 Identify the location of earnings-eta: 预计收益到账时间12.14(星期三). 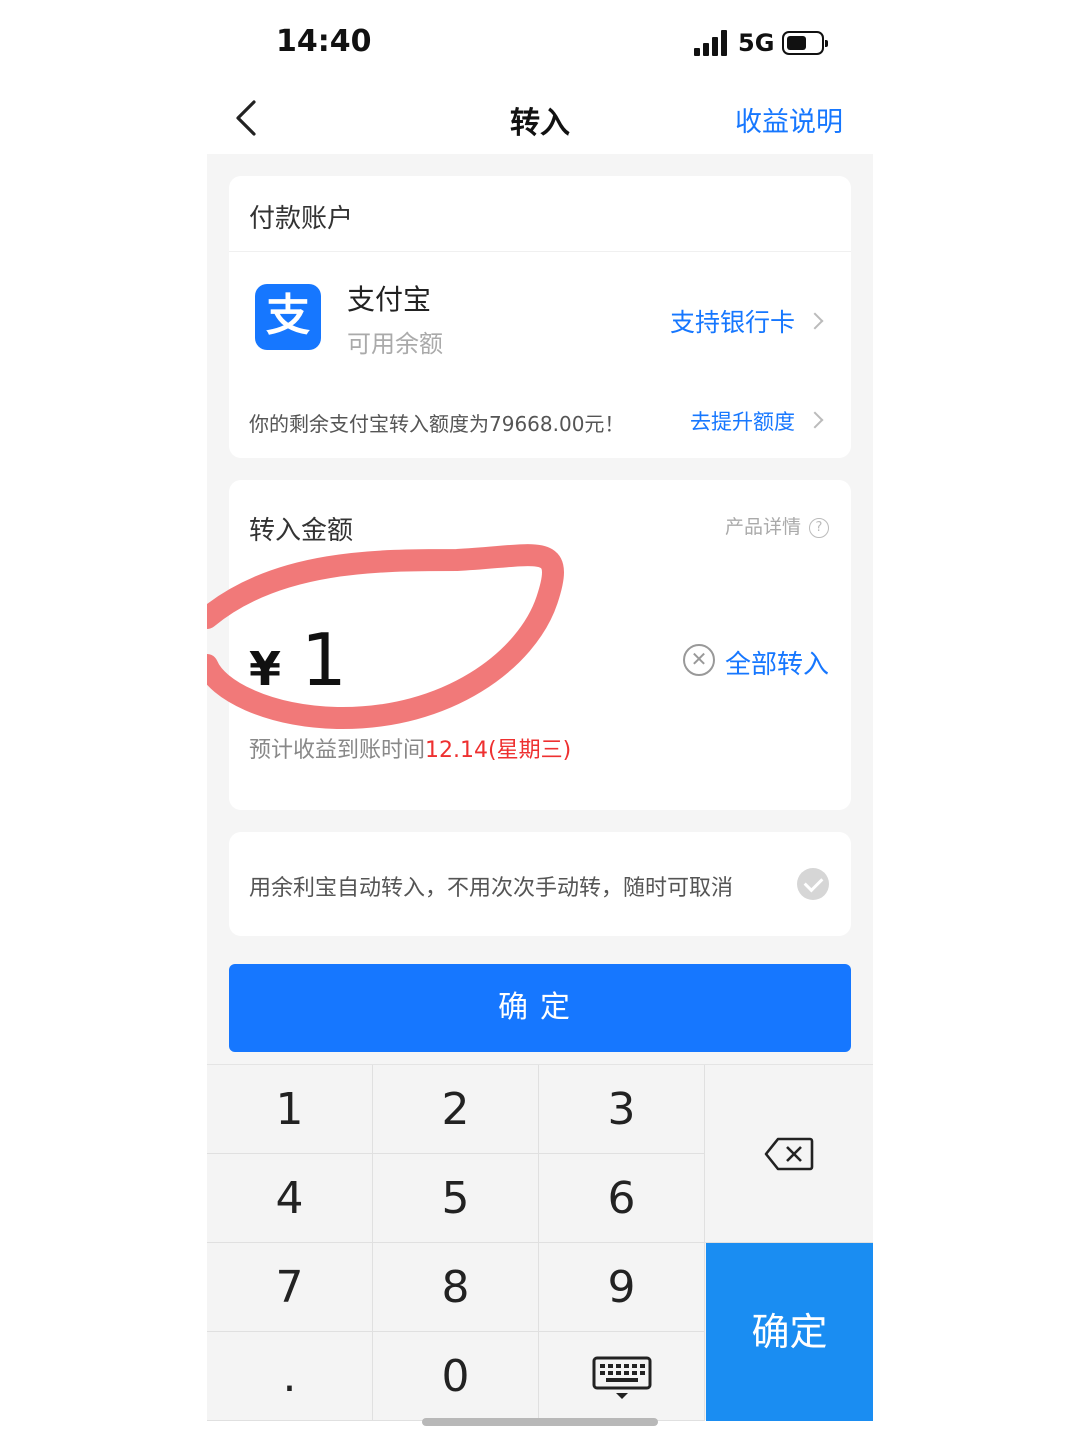
(410, 748).